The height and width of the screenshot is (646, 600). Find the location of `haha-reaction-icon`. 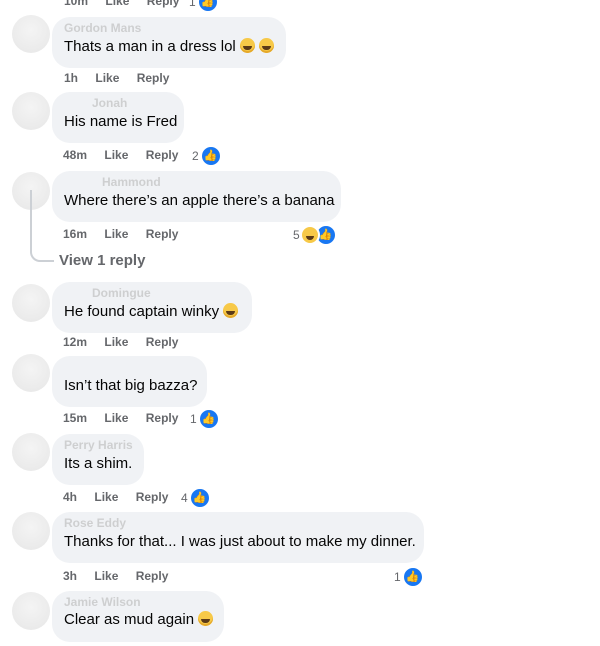

haha-reaction-icon is located at coordinates (309, 235).